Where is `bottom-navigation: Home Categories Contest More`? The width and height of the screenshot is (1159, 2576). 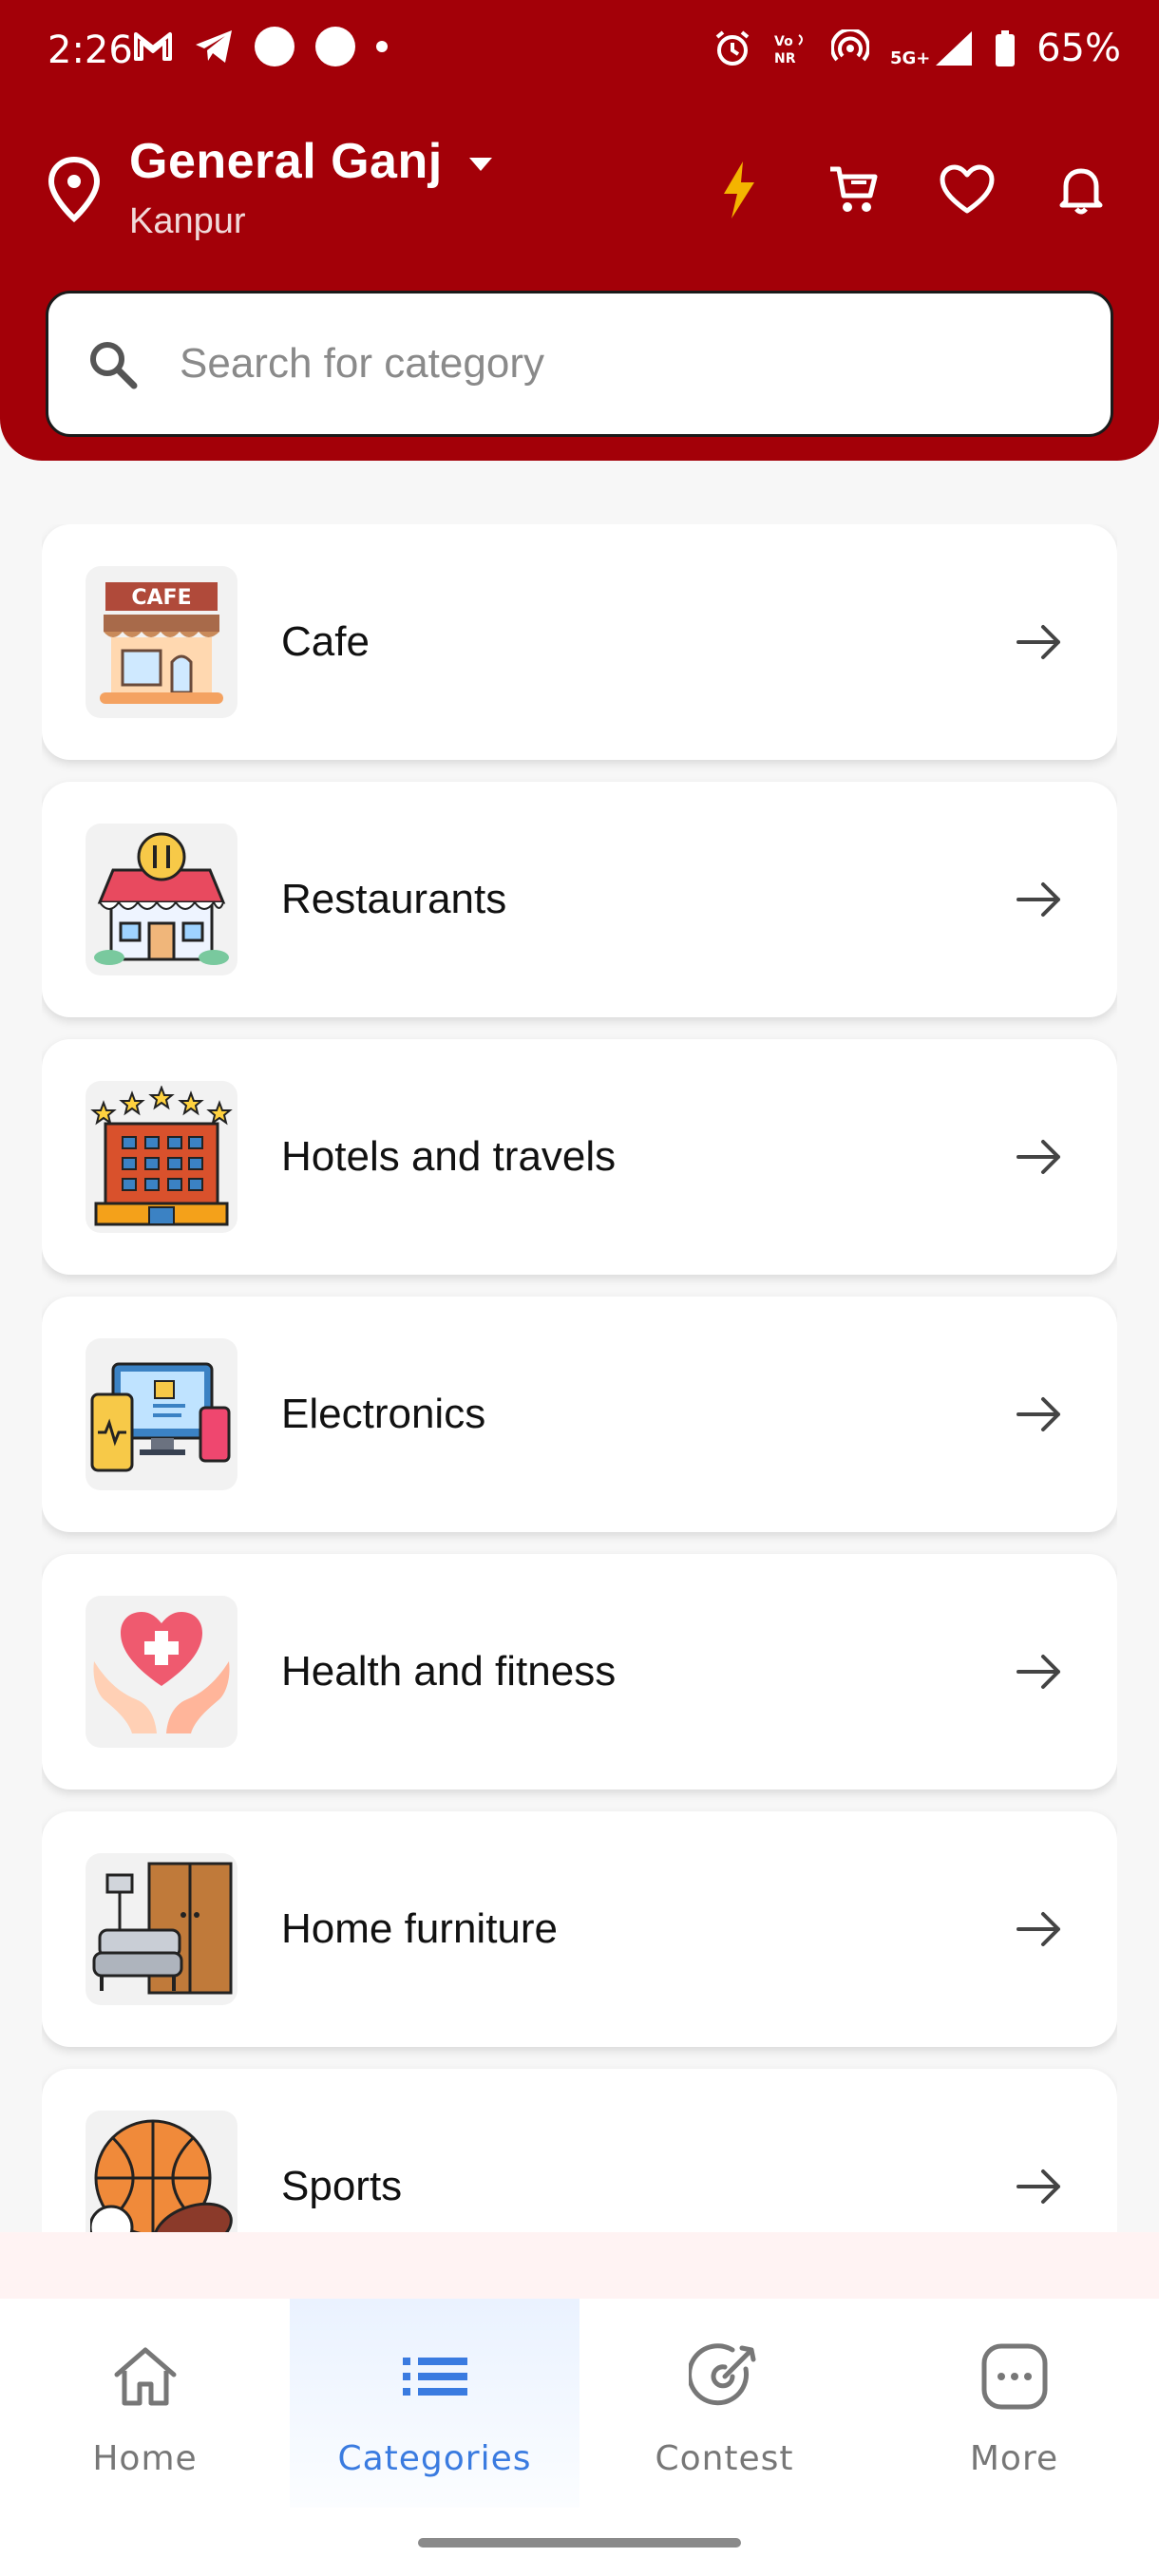
bottom-navigation: Home Categories Contest More is located at coordinates (579, 2437).